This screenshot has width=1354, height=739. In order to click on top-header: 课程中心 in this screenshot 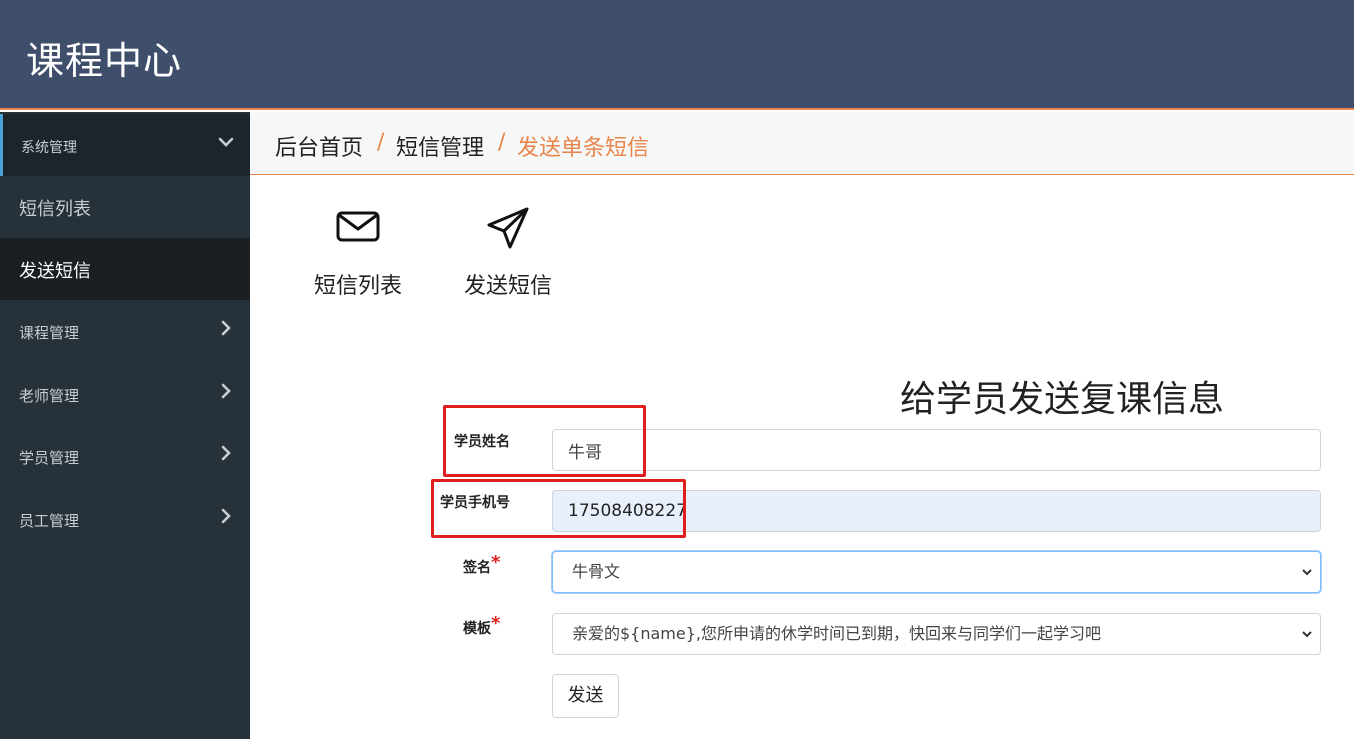, I will do `click(677, 55)`.